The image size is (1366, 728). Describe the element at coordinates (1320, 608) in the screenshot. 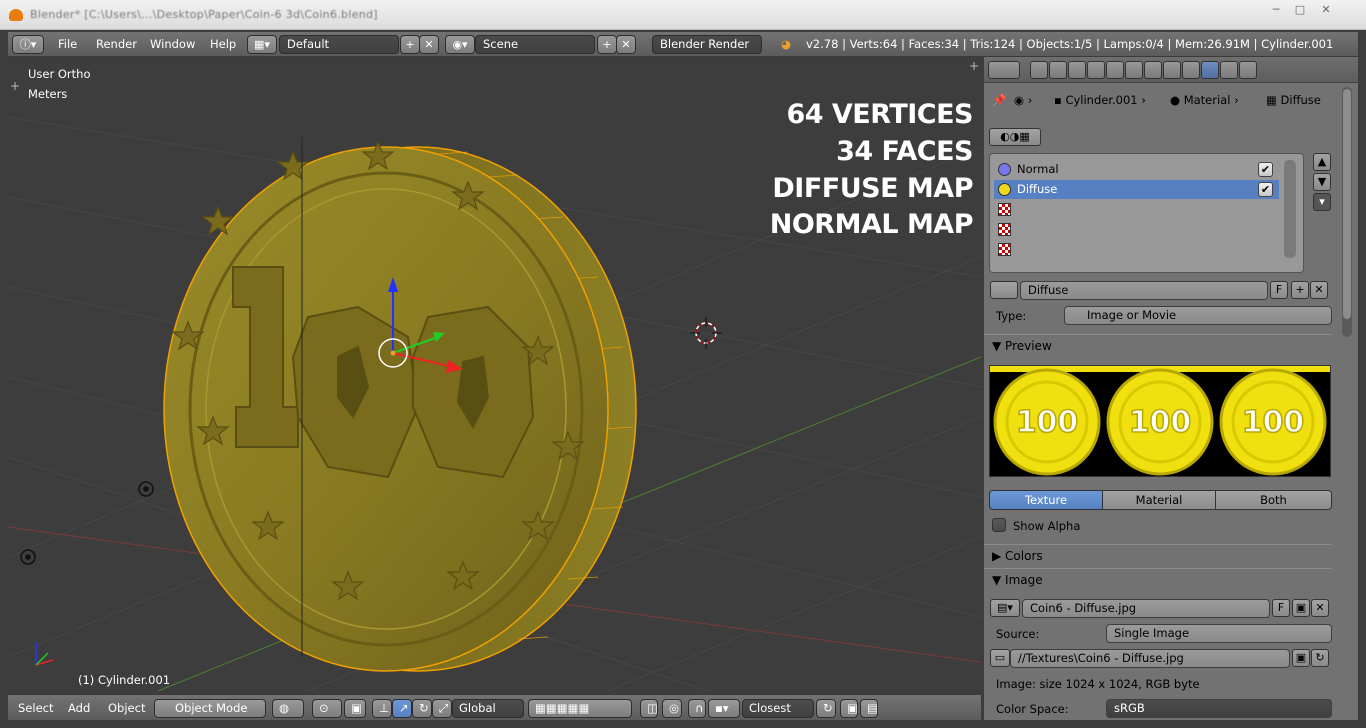

I see `unlink-image-button: ✕` at that location.